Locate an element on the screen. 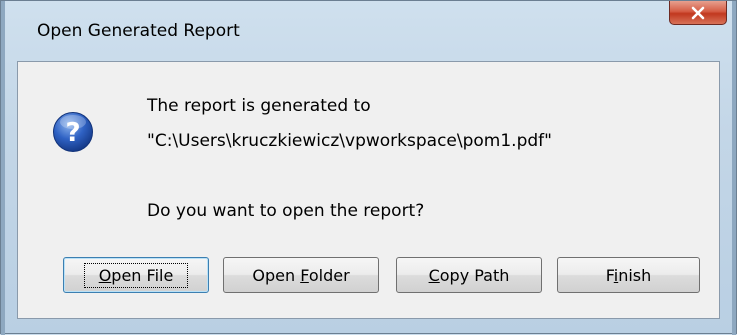 The image size is (737, 335). open-file-label: Open File is located at coordinates (136, 275).